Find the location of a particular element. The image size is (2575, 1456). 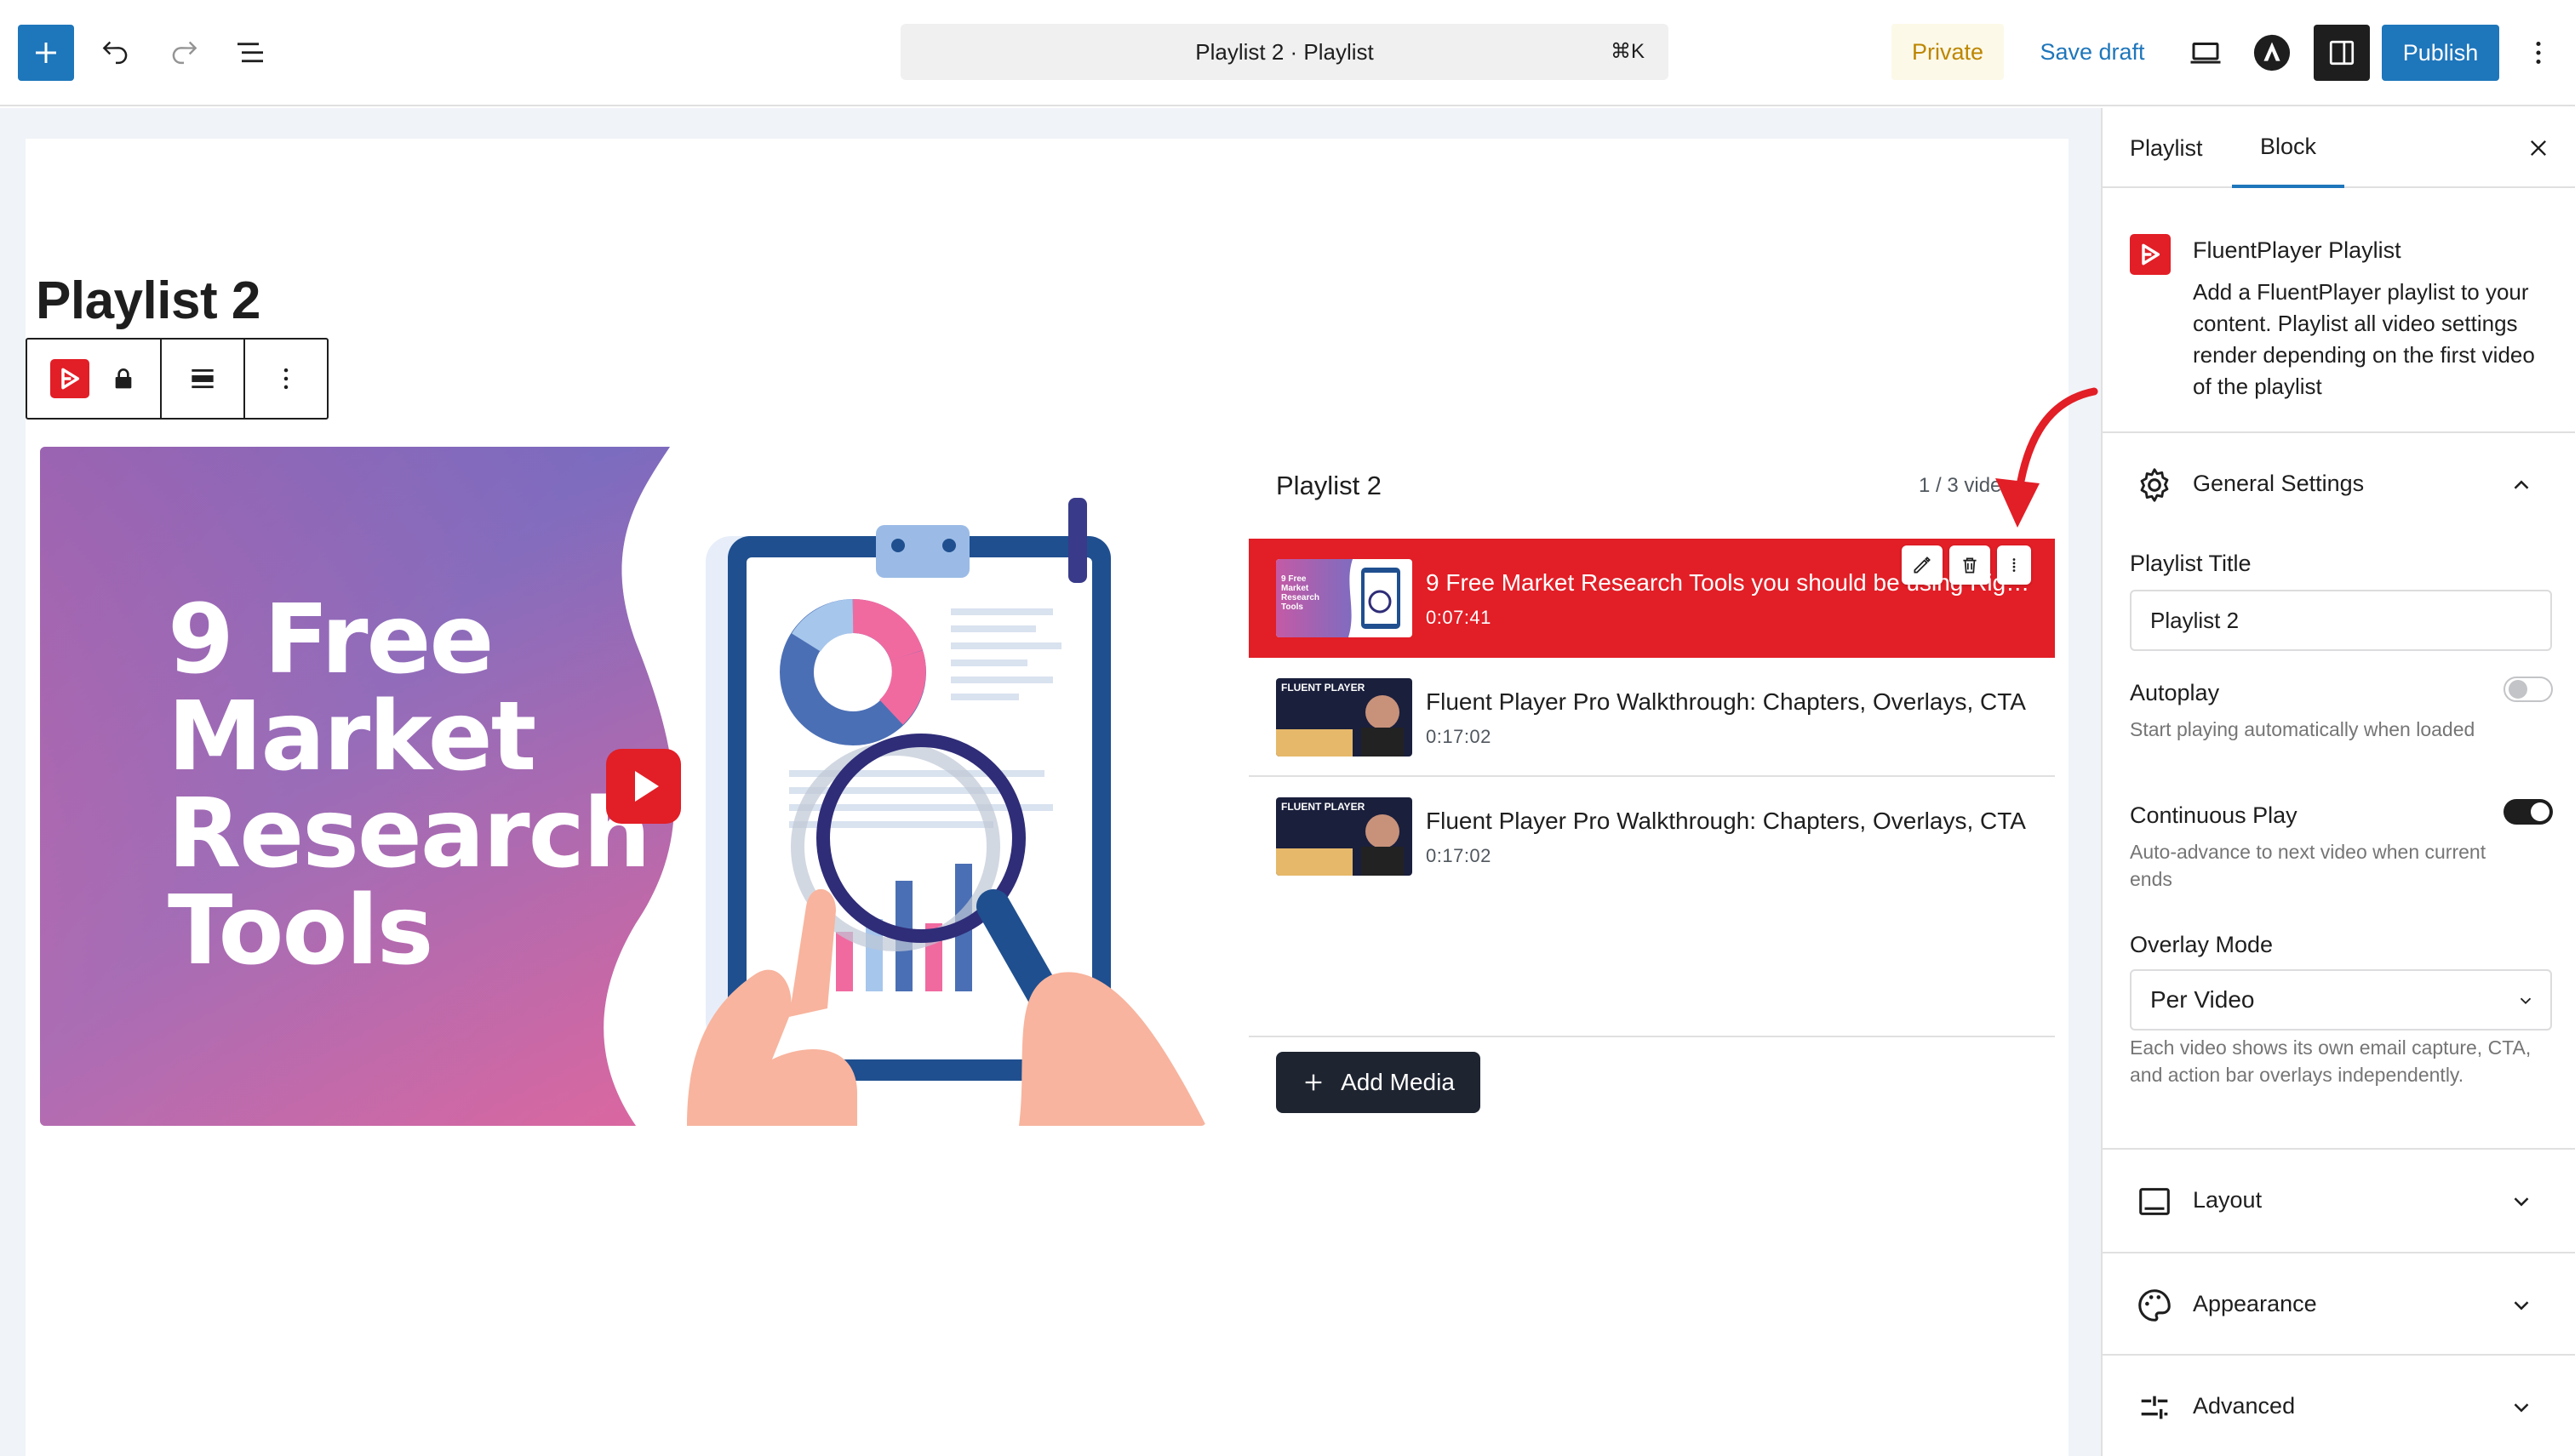

appearance-panel-toggle: Appearance is located at coordinates (2339, 1304).